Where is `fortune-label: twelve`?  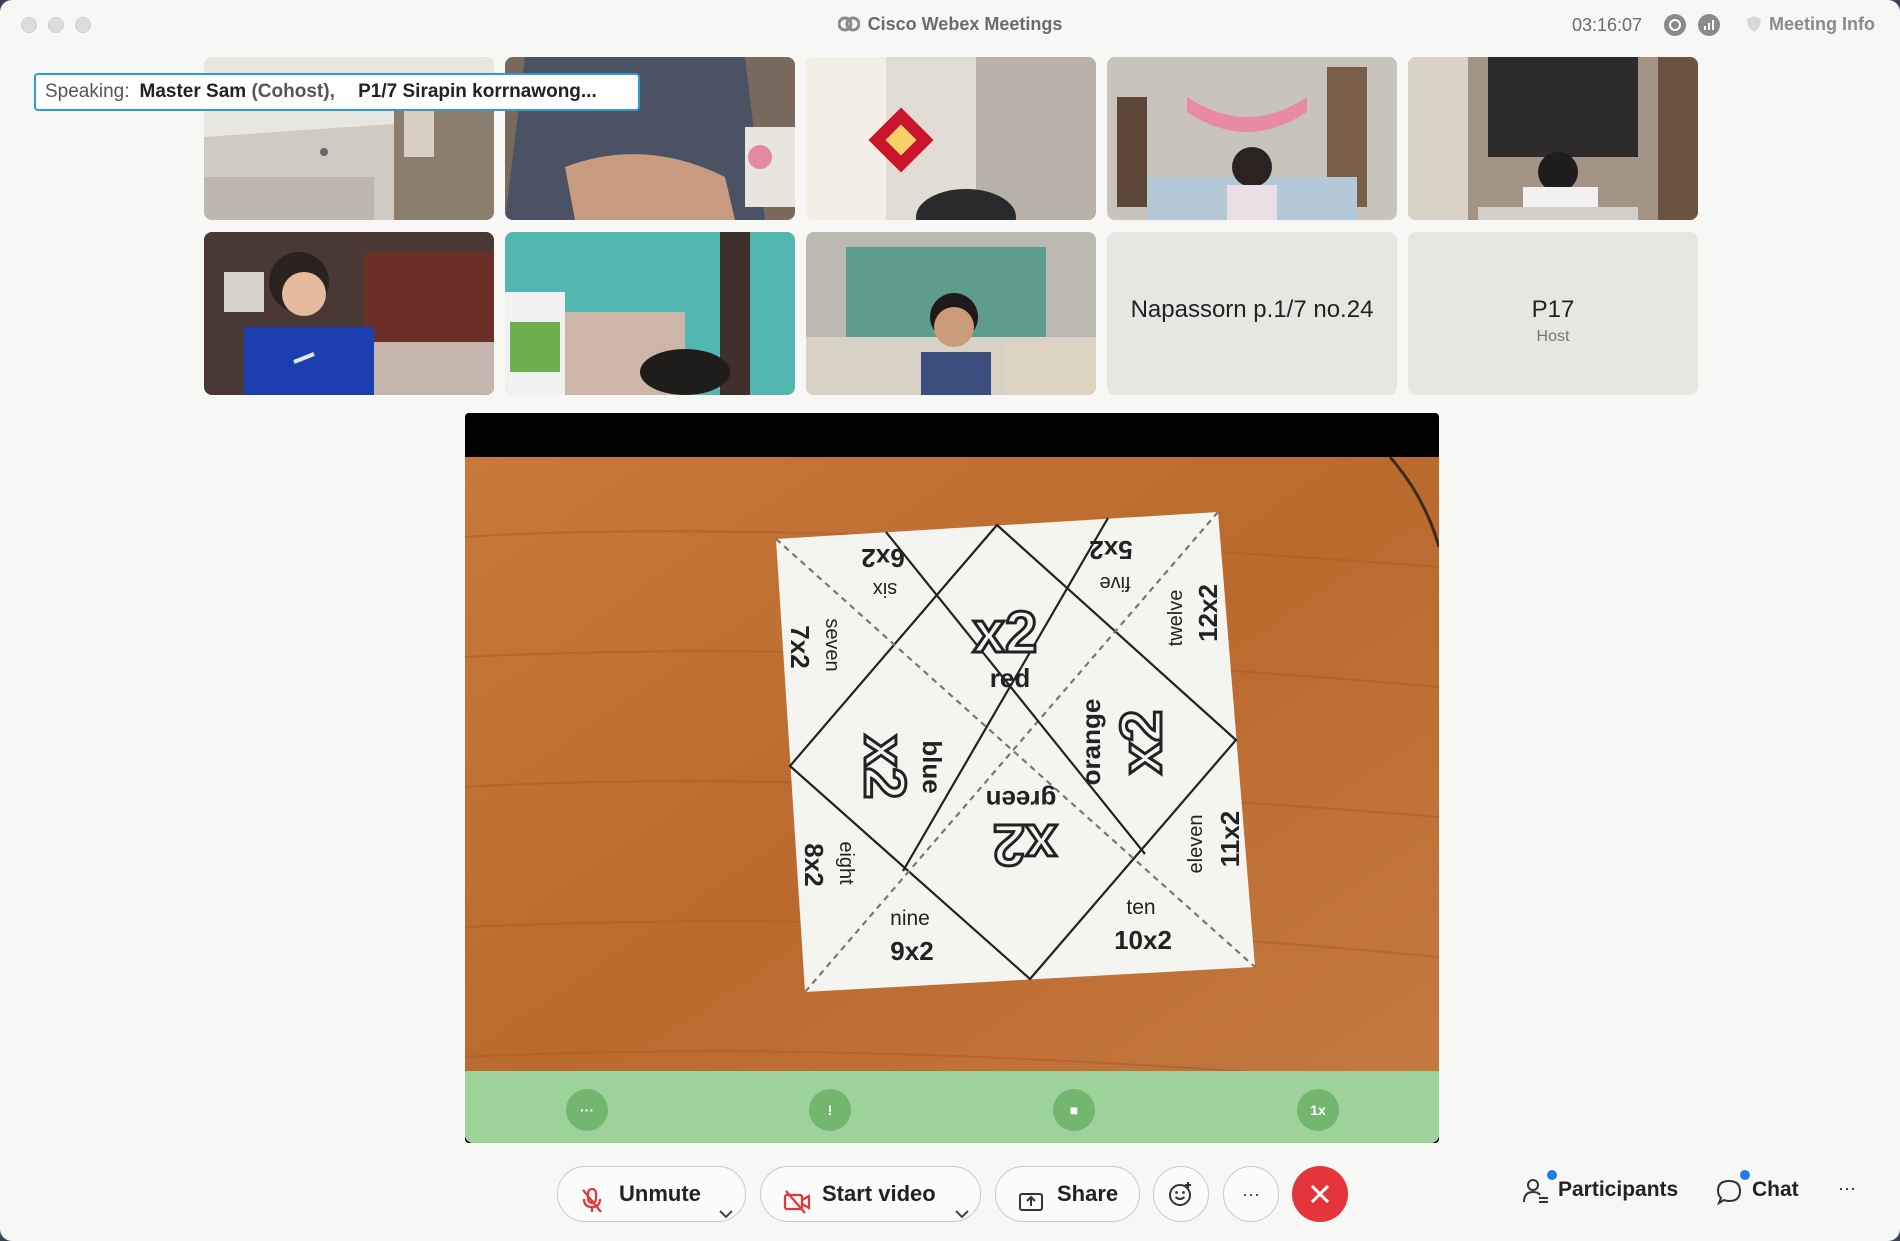
fortune-label: twelve is located at coordinates (1176, 618).